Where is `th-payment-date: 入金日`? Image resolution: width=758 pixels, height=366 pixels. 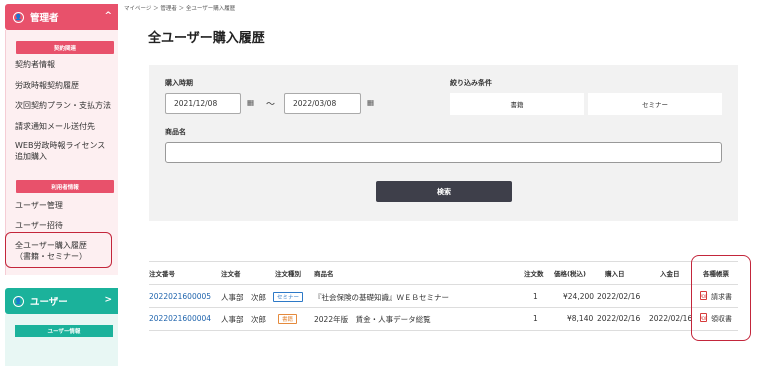
th-payment-date: 入金日 is located at coordinates (670, 274).